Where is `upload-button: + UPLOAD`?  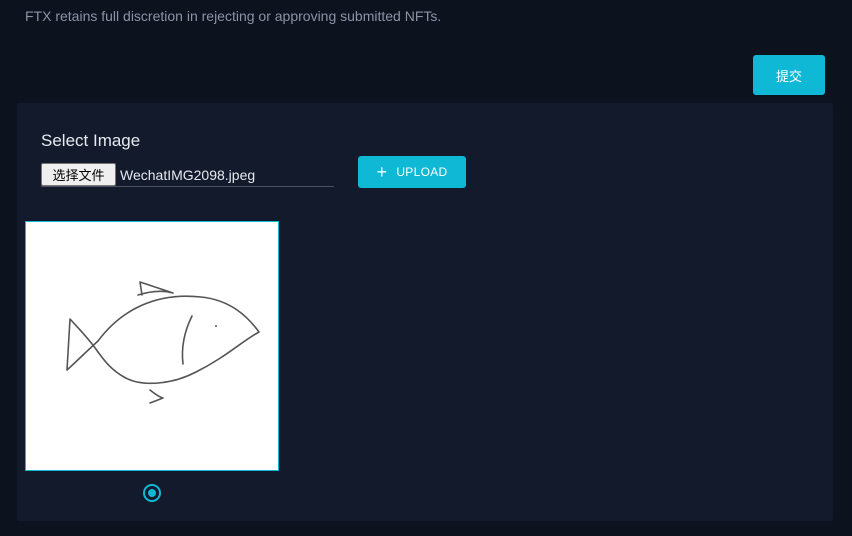
upload-button: + UPLOAD is located at coordinates (412, 172).